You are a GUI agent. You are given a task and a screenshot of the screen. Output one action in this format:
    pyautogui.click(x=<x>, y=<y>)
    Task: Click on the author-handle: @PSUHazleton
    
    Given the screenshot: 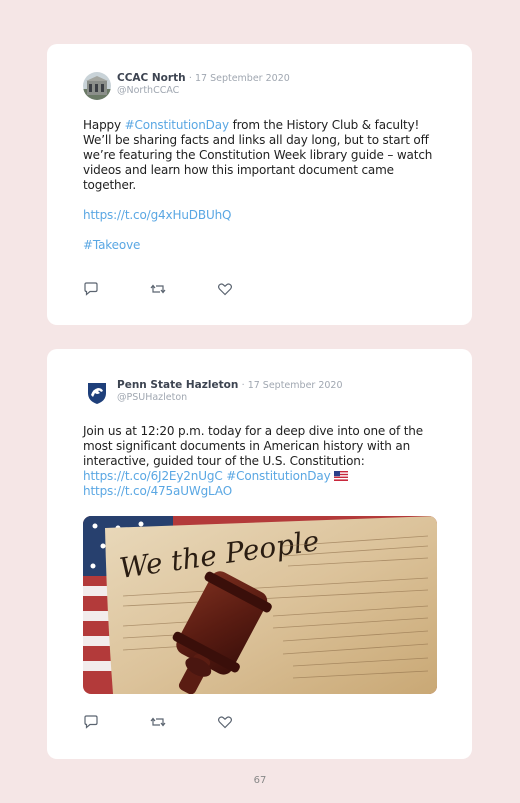 What is the action you would take?
    pyautogui.click(x=230, y=398)
    